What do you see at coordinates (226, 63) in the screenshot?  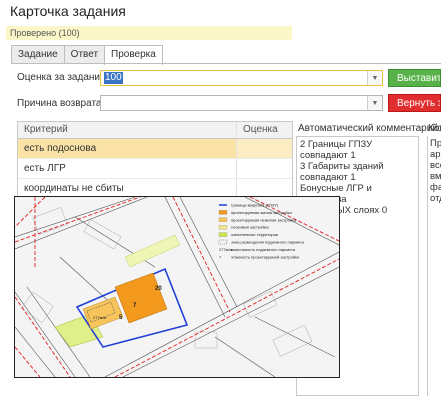 I see `tab-divider` at bounding box center [226, 63].